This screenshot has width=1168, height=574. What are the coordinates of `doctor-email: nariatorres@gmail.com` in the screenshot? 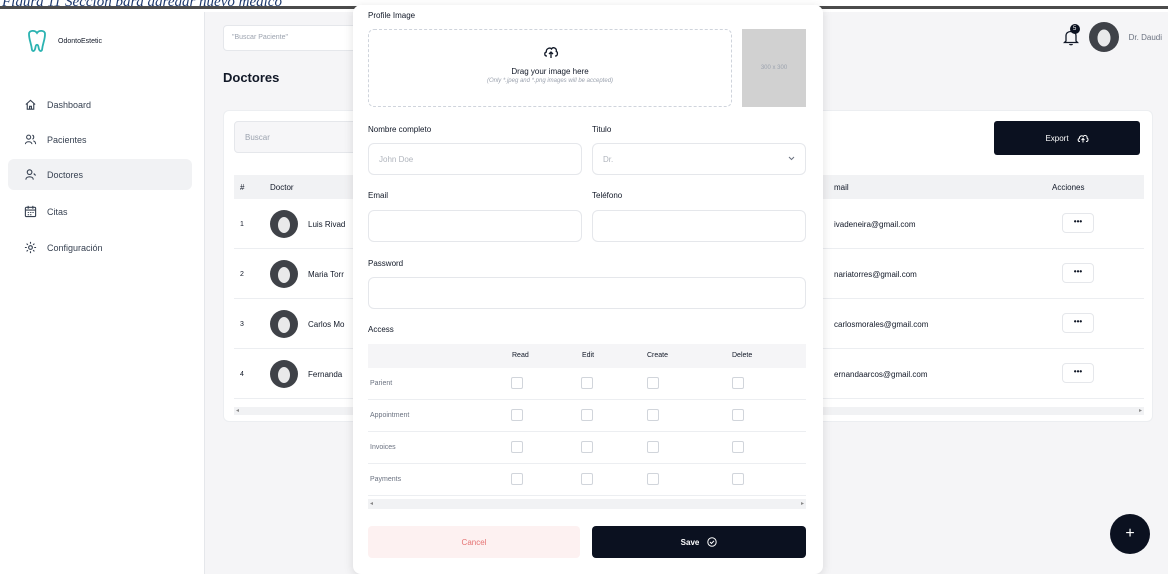 It's located at (875, 274).